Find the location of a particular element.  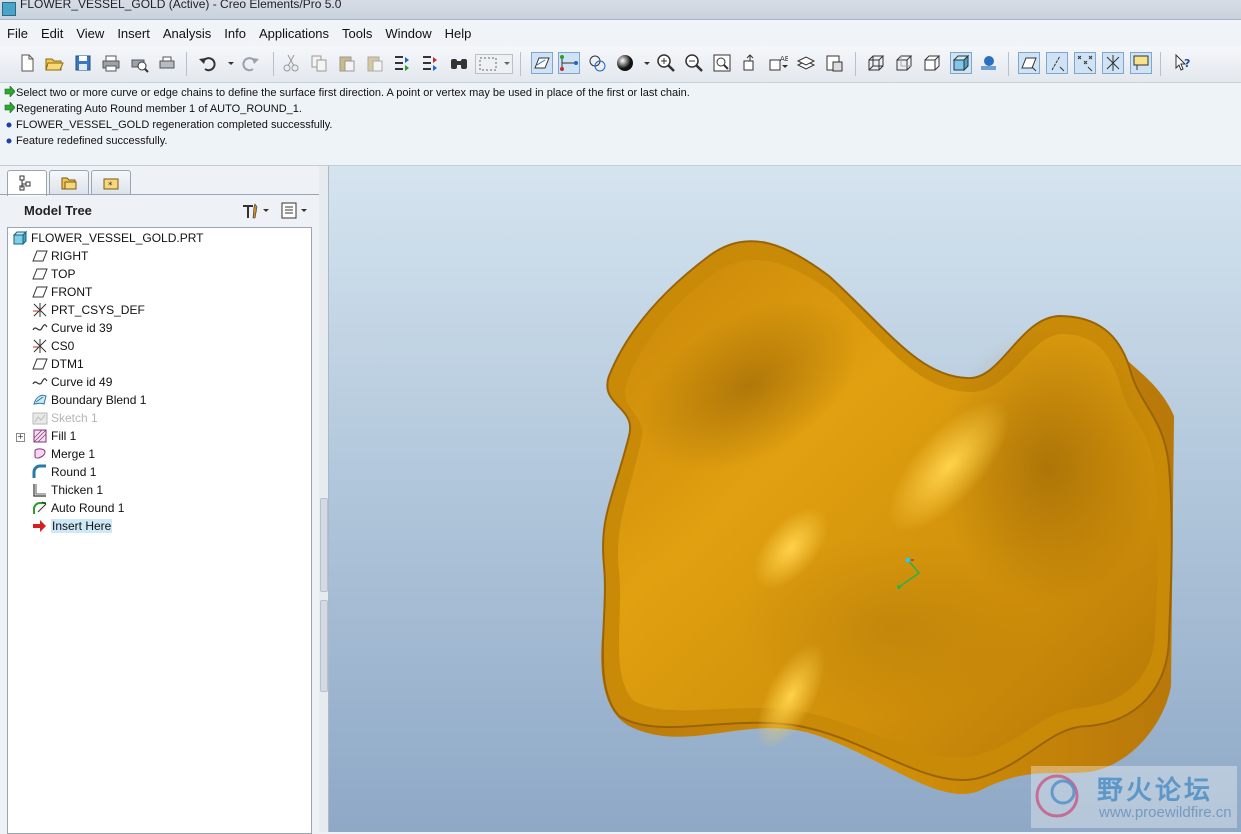

forum-watermark-text: 野火论坛 is located at coordinates (1155, 791).